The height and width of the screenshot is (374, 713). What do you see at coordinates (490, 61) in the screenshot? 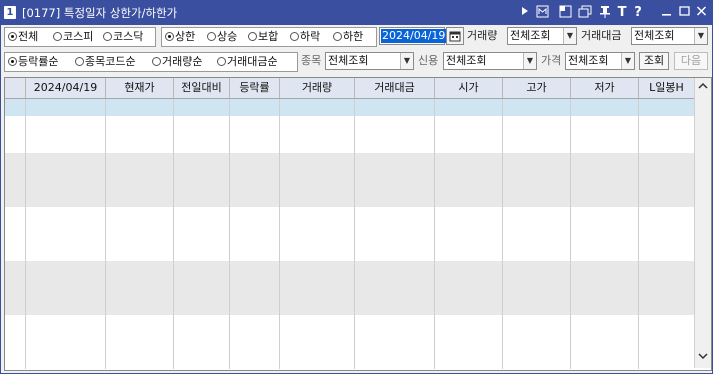
I see `credit-select: 전체조회 ▼` at bounding box center [490, 61].